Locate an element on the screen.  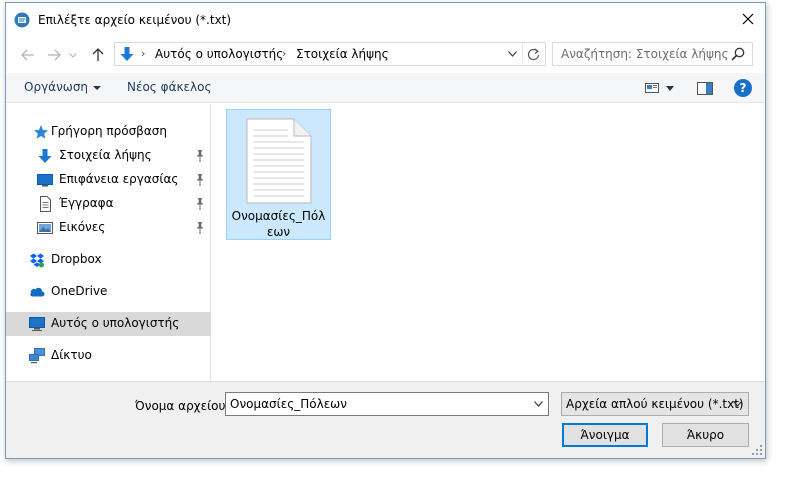
sidebar-item-downloads: Στοιχεία λήψης is located at coordinates (108, 156).